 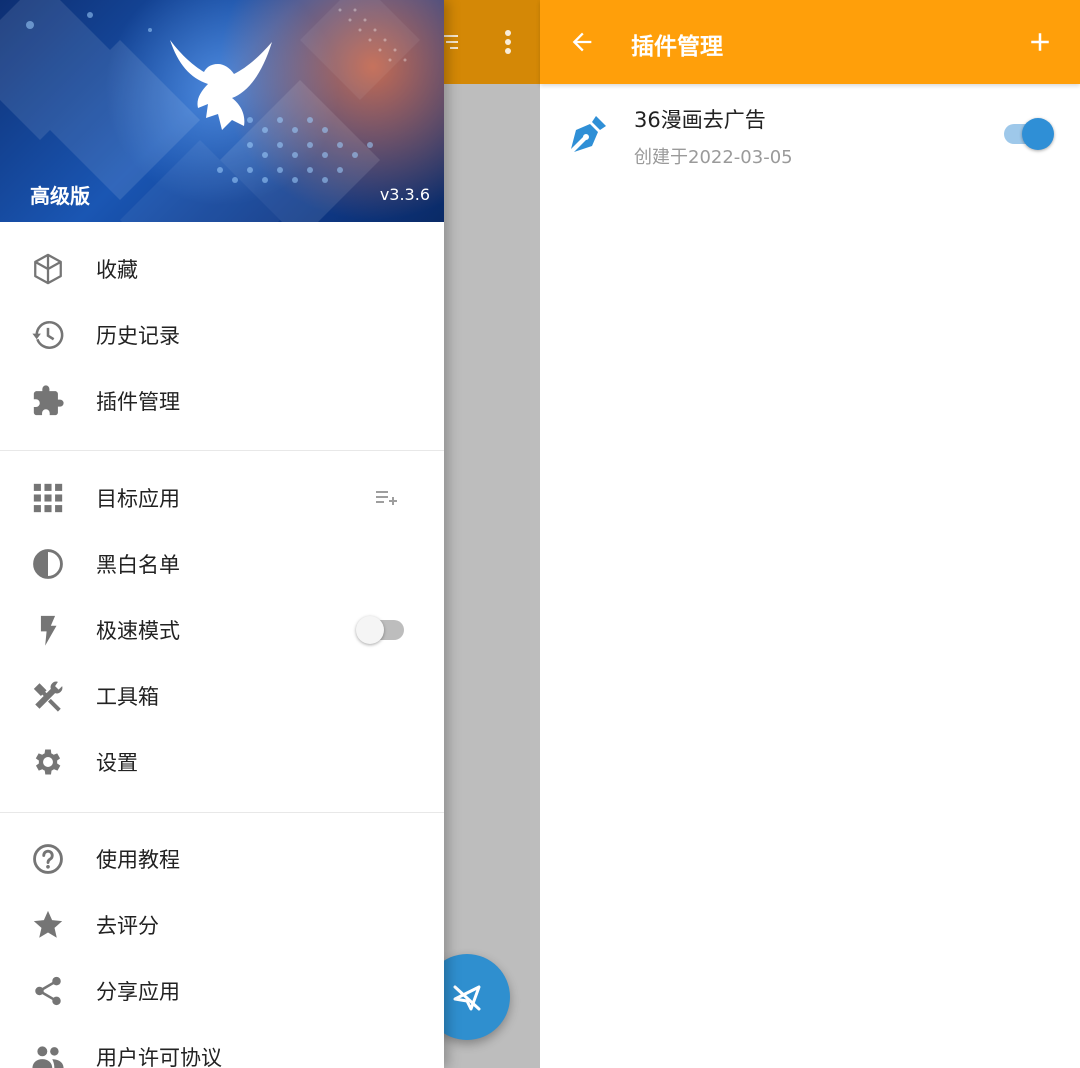 I want to click on puzzle-icon, so click(x=48, y=400).